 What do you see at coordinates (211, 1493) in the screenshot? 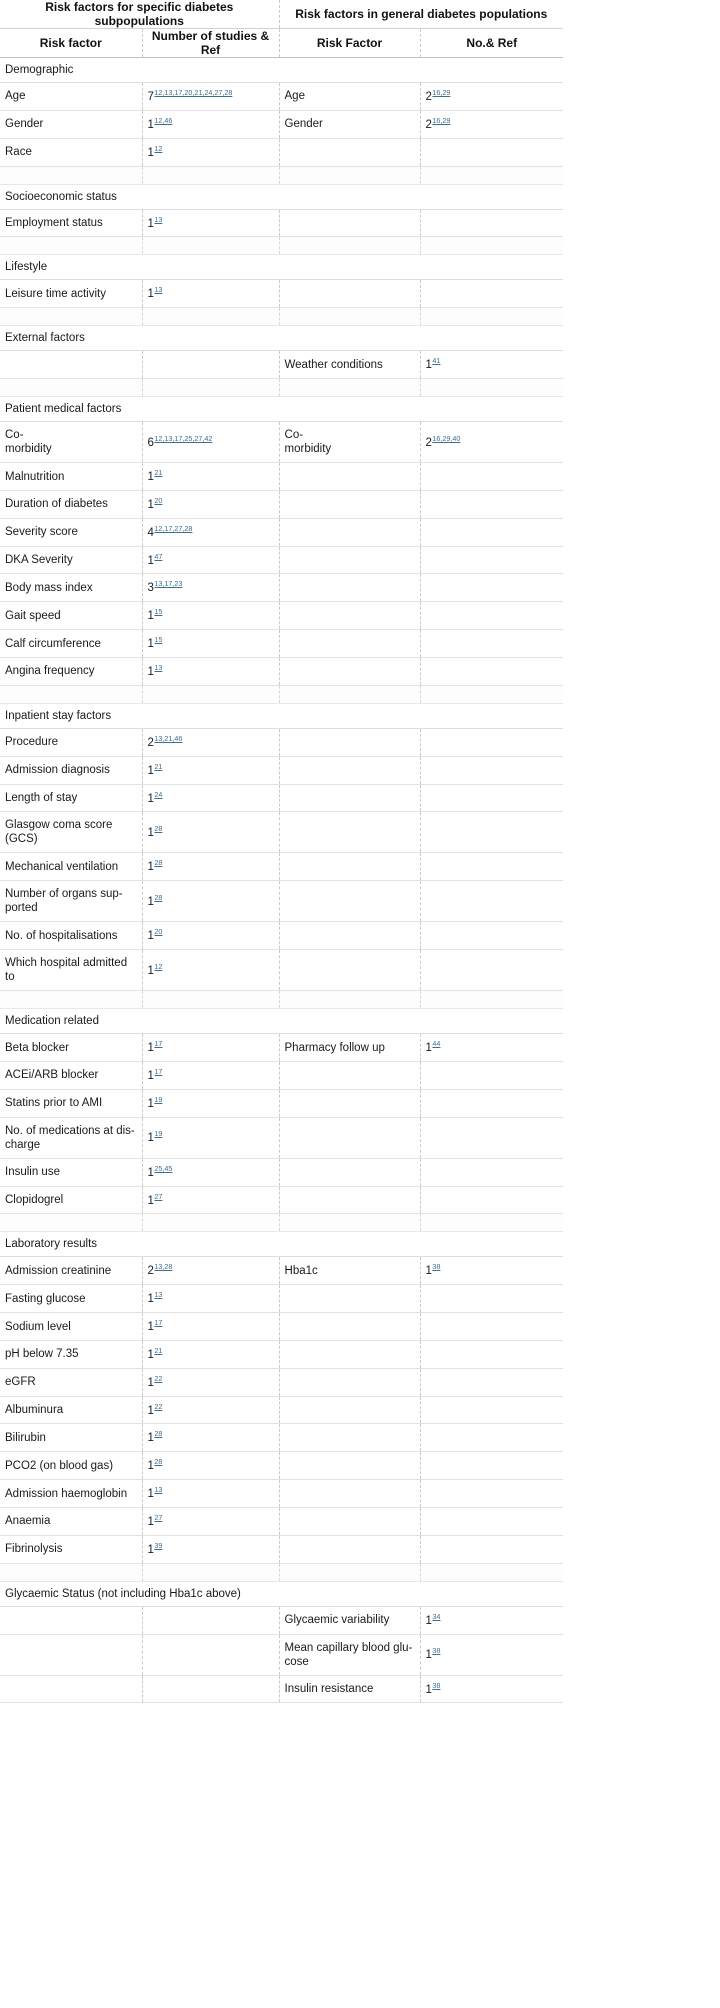
I see `studies-count-and-ref: 113` at bounding box center [211, 1493].